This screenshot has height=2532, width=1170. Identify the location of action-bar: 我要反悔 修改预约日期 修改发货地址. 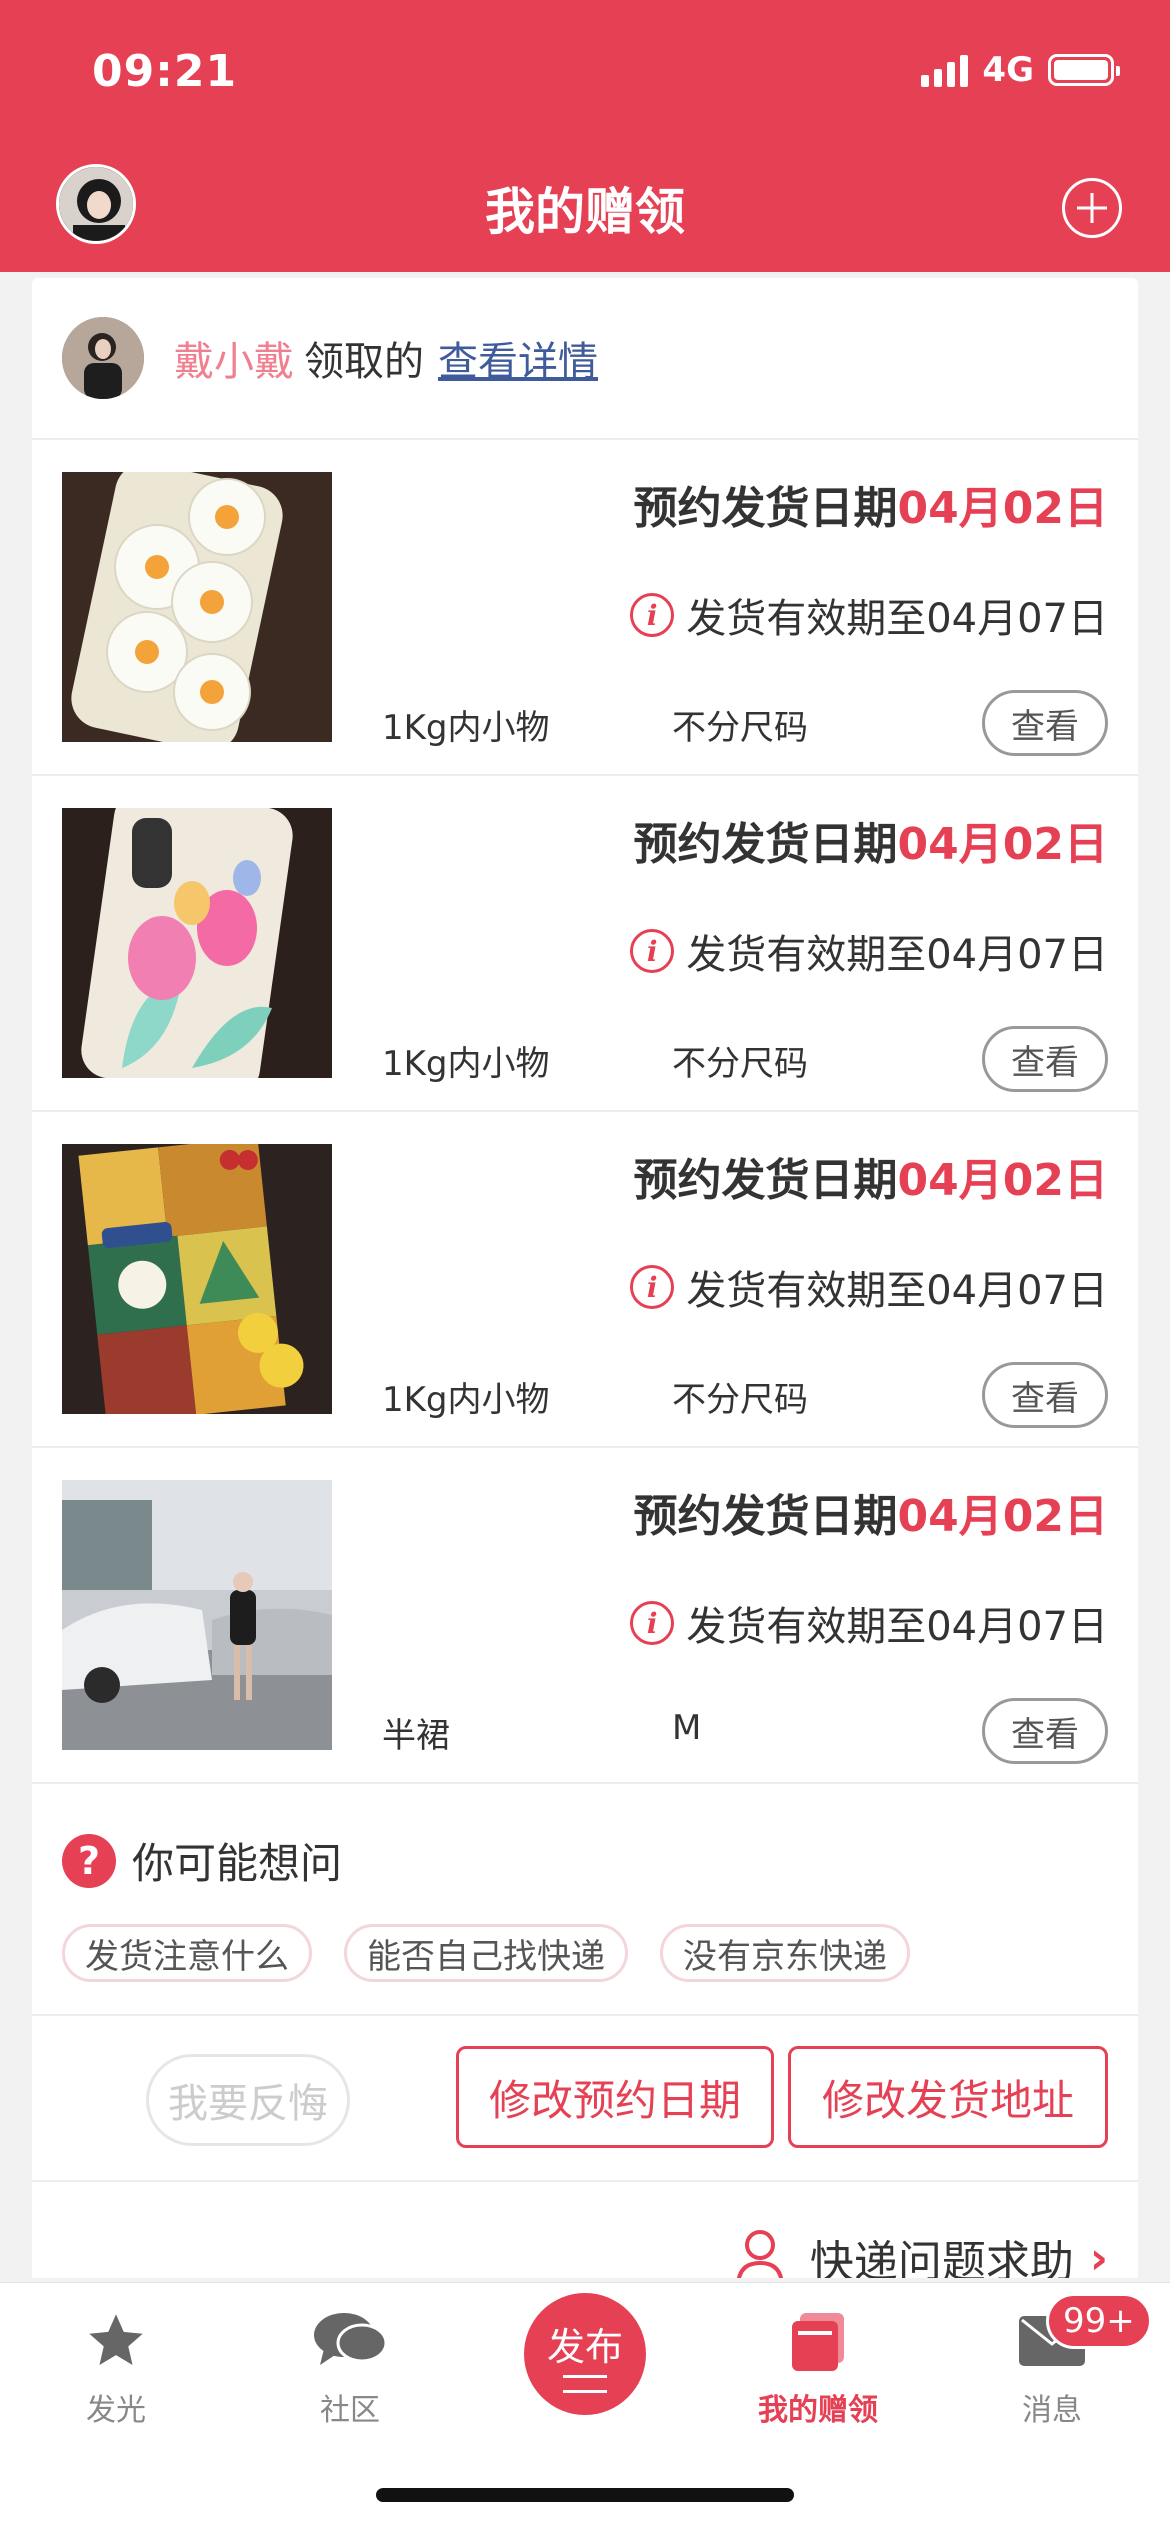
(585, 2099).